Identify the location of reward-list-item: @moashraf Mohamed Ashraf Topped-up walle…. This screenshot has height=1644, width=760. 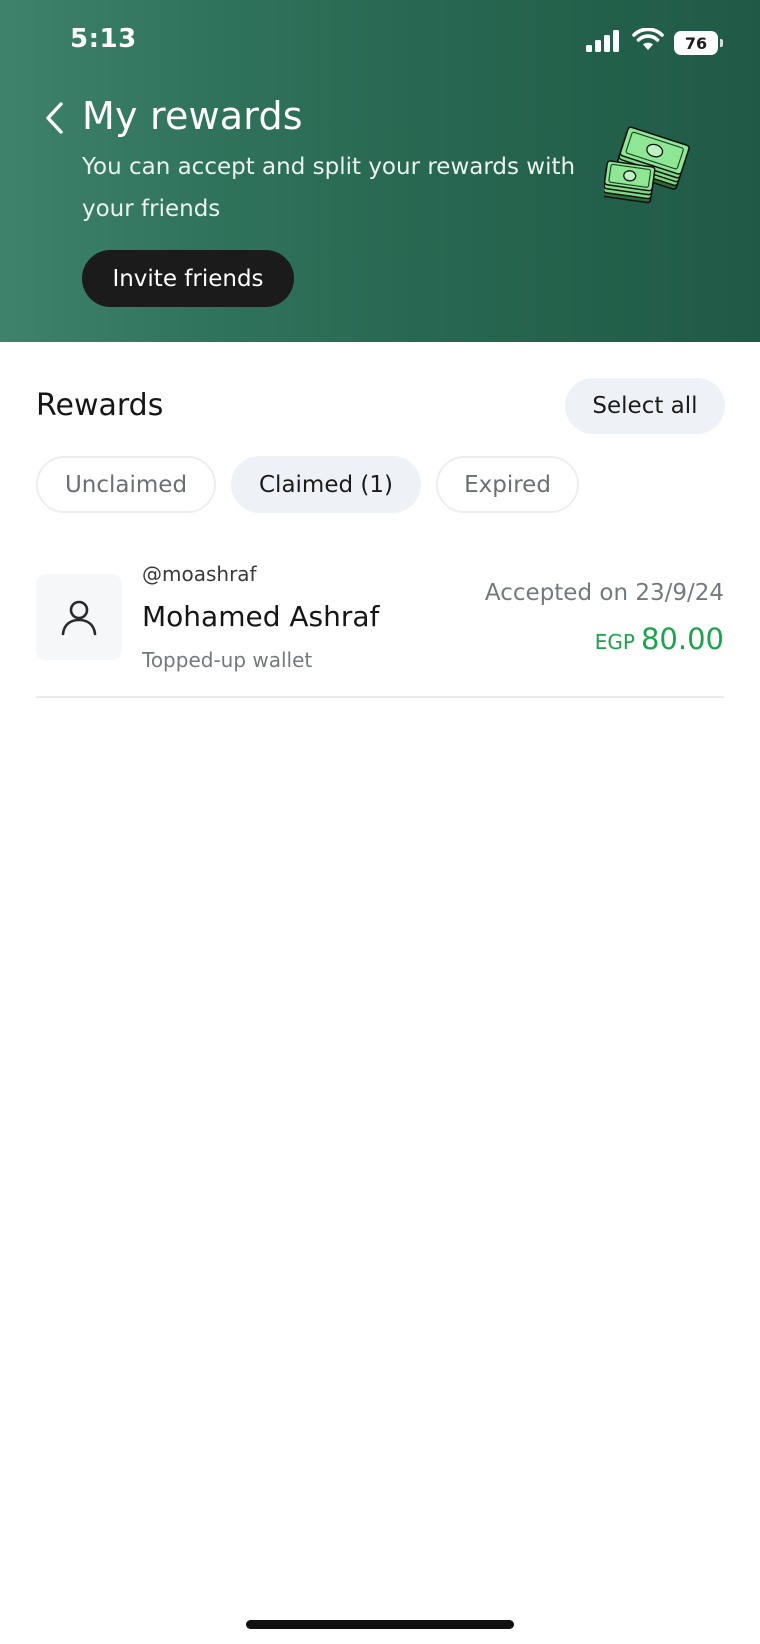
(380, 627).